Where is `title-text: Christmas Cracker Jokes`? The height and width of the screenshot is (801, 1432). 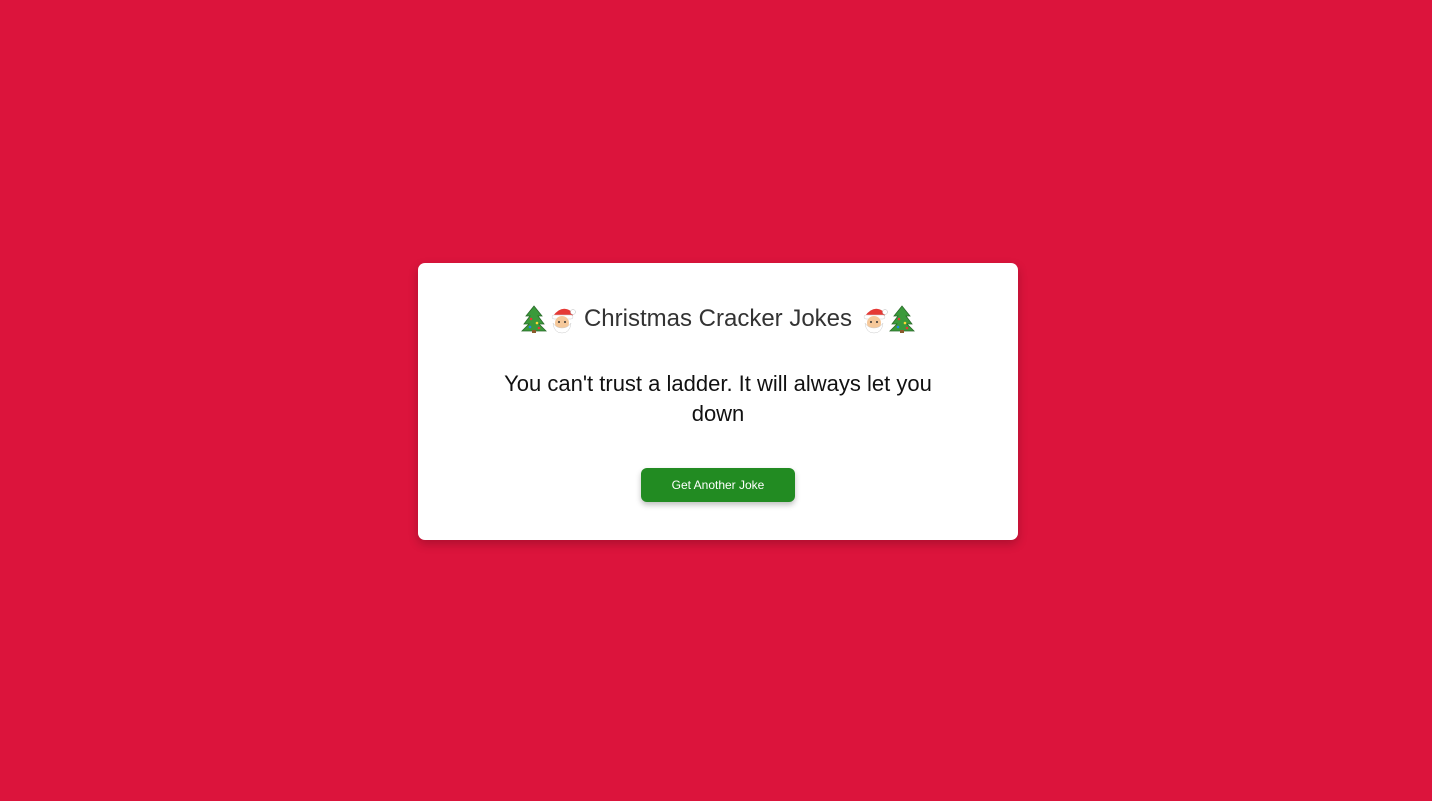
title-text: Christmas Cracker Jokes is located at coordinates (718, 318).